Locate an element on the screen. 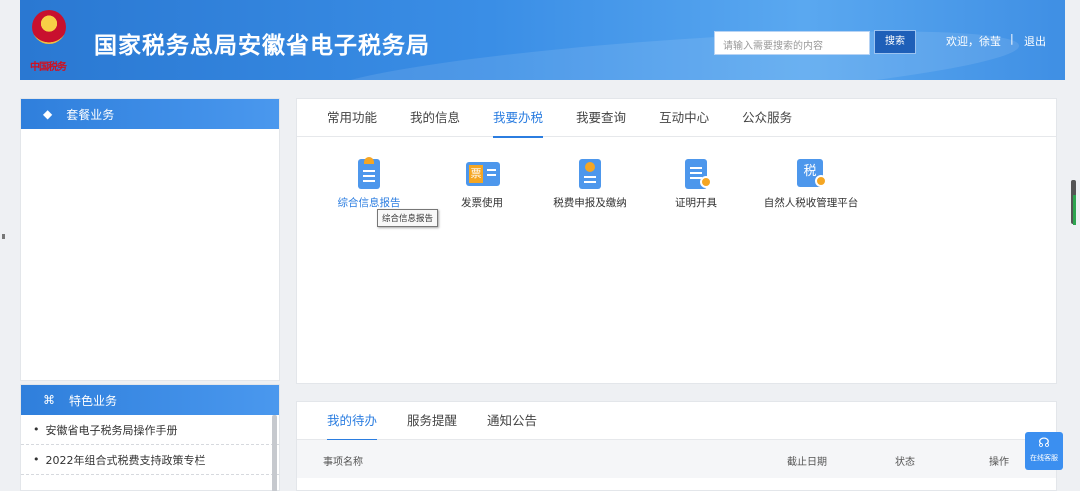  featured-panel-title: 特色业务 is located at coordinates (93, 400).